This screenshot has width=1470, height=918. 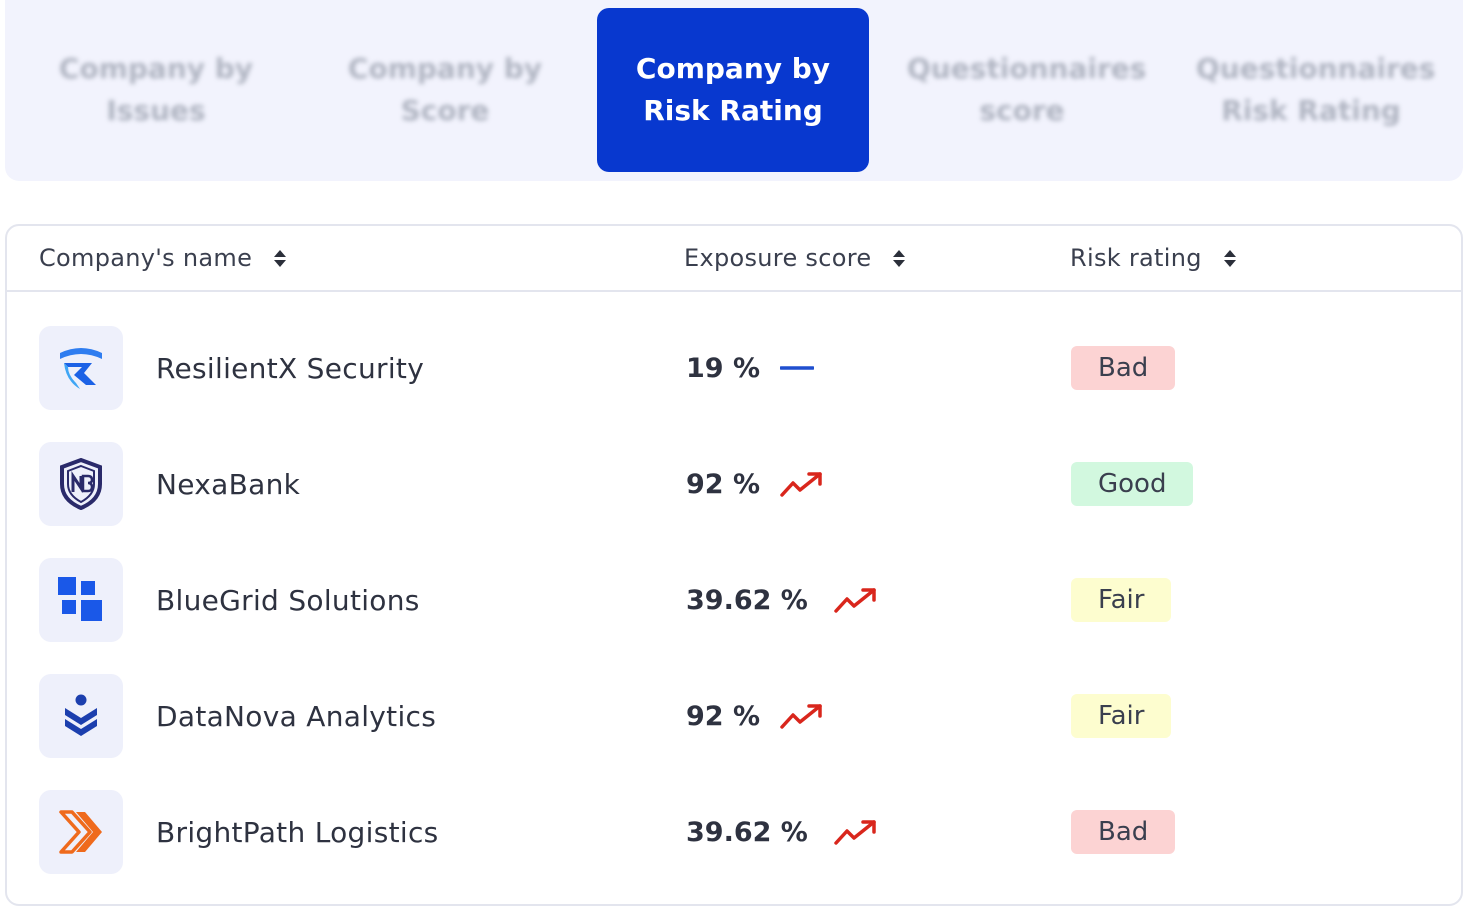 What do you see at coordinates (445, 90) in the screenshot?
I see `tab-company-by-score: Company by Score` at bounding box center [445, 90].